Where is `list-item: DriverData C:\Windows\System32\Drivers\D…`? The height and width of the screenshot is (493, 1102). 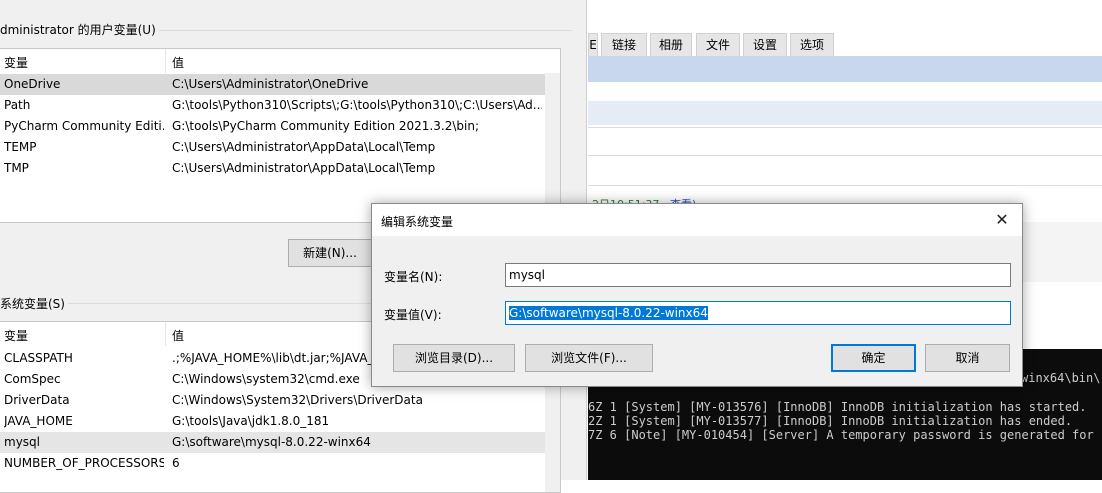
list-item: DriverData C:\Windows\System32\Drivers\D… is located at coordinates (272, 400).